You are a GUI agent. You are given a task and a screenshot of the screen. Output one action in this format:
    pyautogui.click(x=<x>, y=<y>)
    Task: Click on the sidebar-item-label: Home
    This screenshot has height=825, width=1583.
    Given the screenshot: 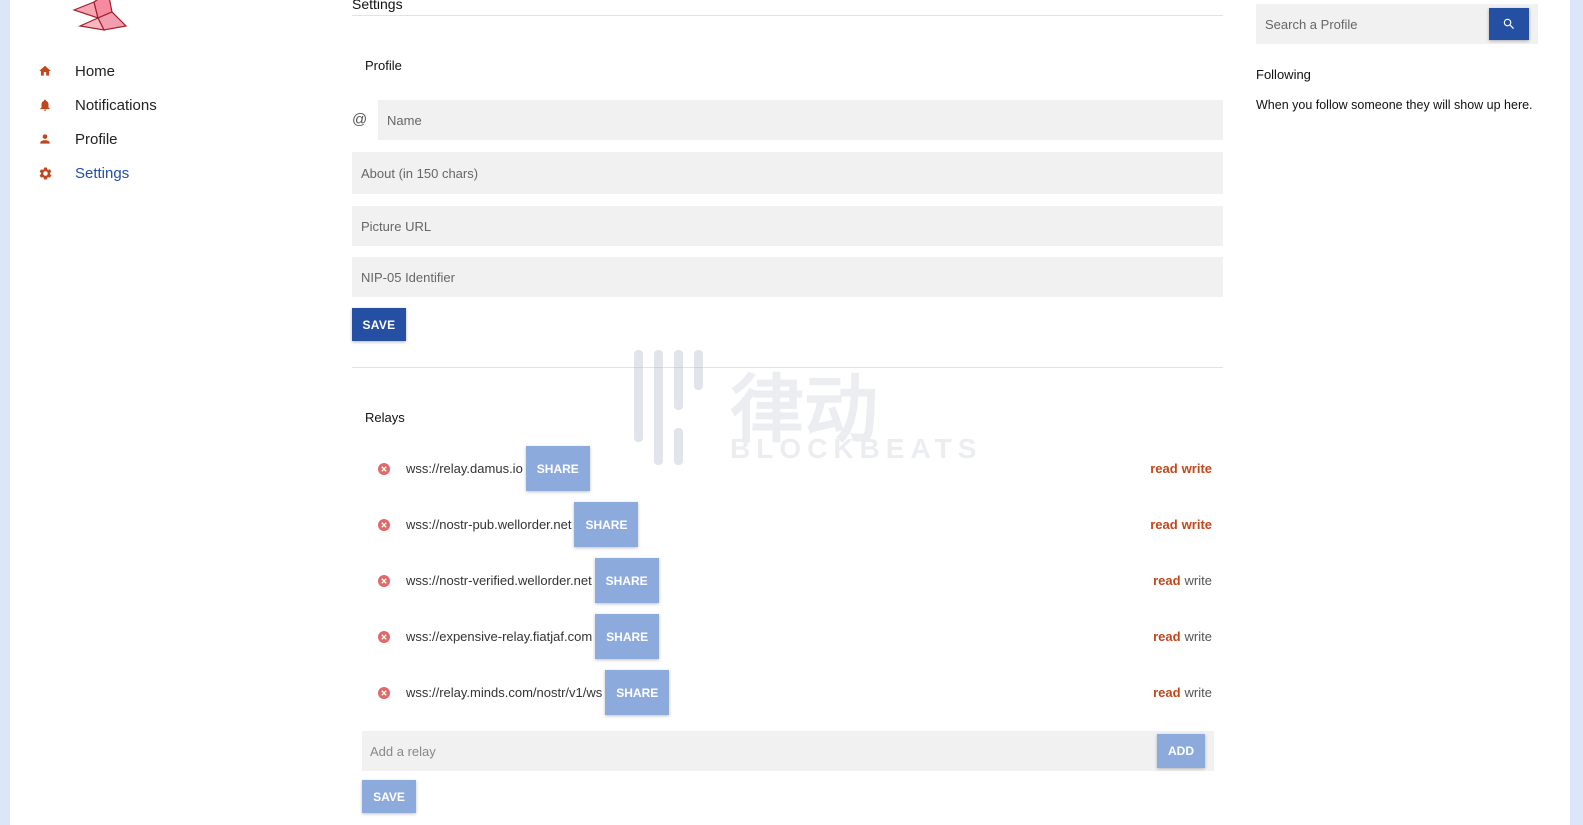 What is the action you would take?
    pyautogui.click(x=95, y=71)
    